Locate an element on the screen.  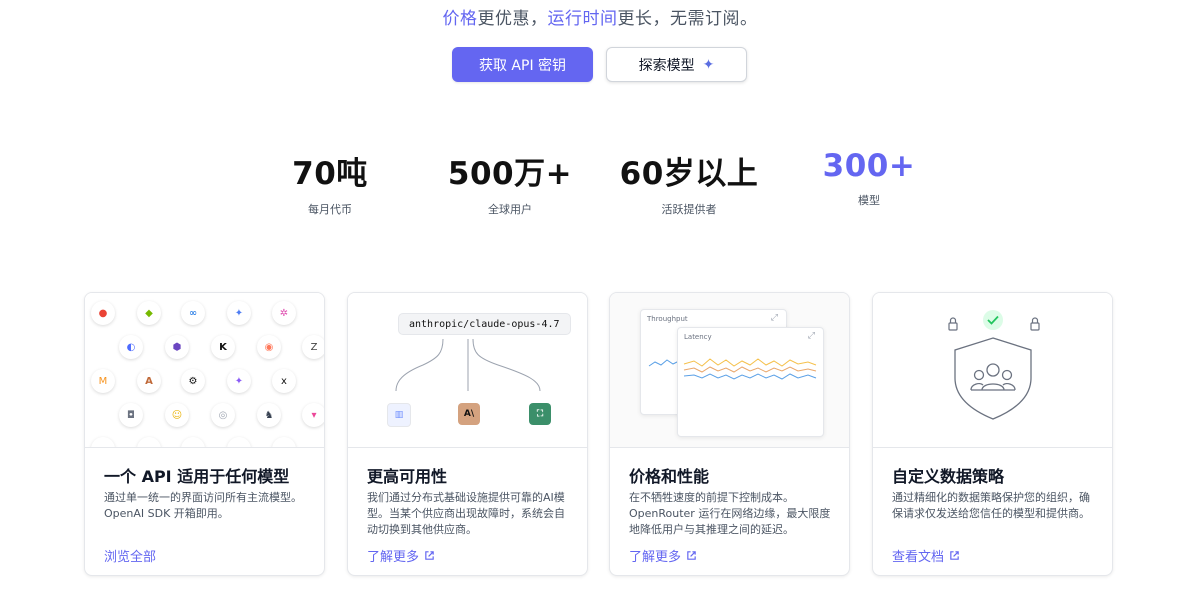
performance-charts: Throughput ⤢ Latency ⤢ is located at coordinates (729, 370).